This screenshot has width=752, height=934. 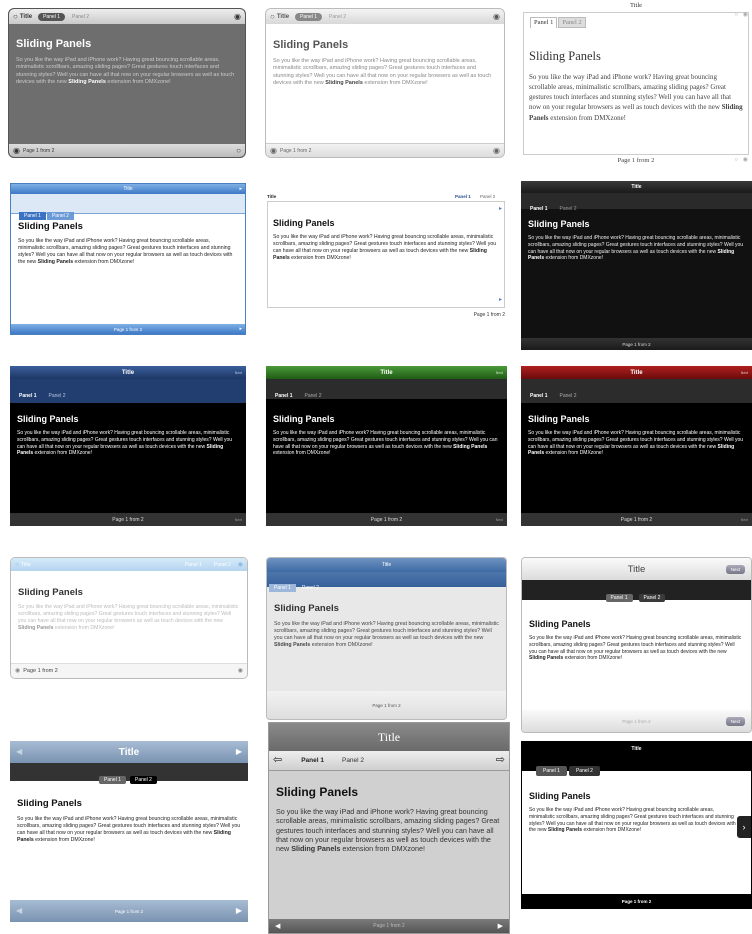 I want to click on chevron-right-icon: ›, so click(x=744, y=827).